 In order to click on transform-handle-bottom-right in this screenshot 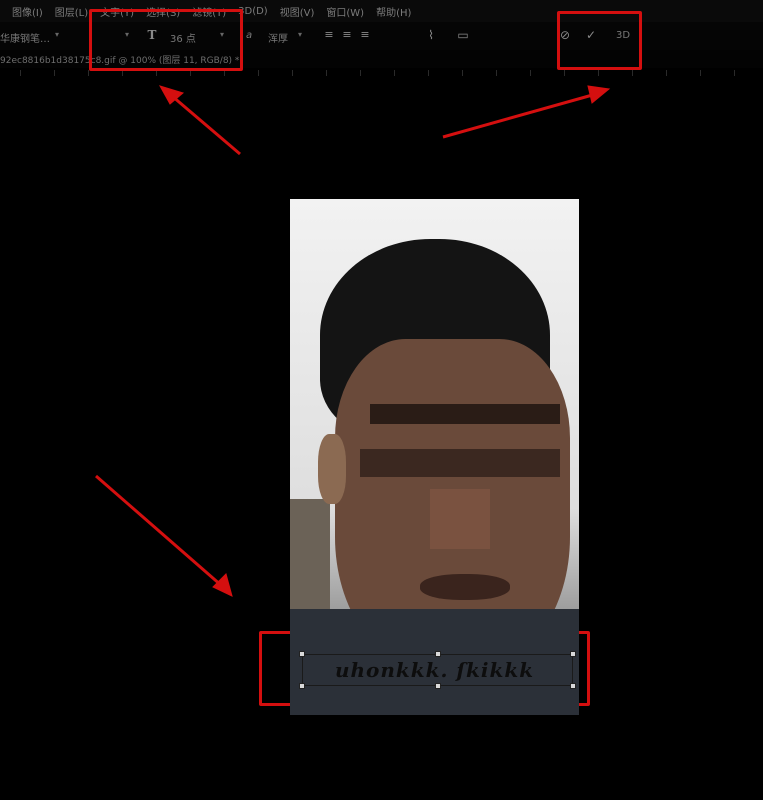, I will do `click(573, 686)`.